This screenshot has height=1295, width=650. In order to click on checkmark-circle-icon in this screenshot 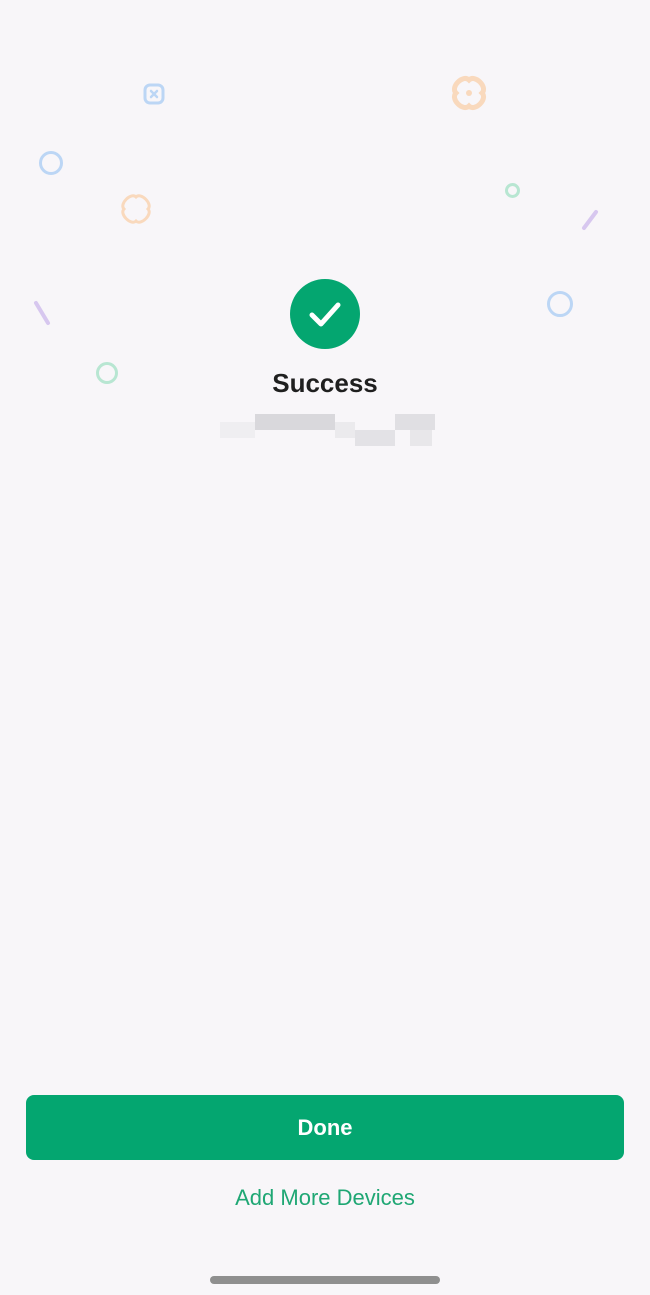, I will do `click(325, 314)`.